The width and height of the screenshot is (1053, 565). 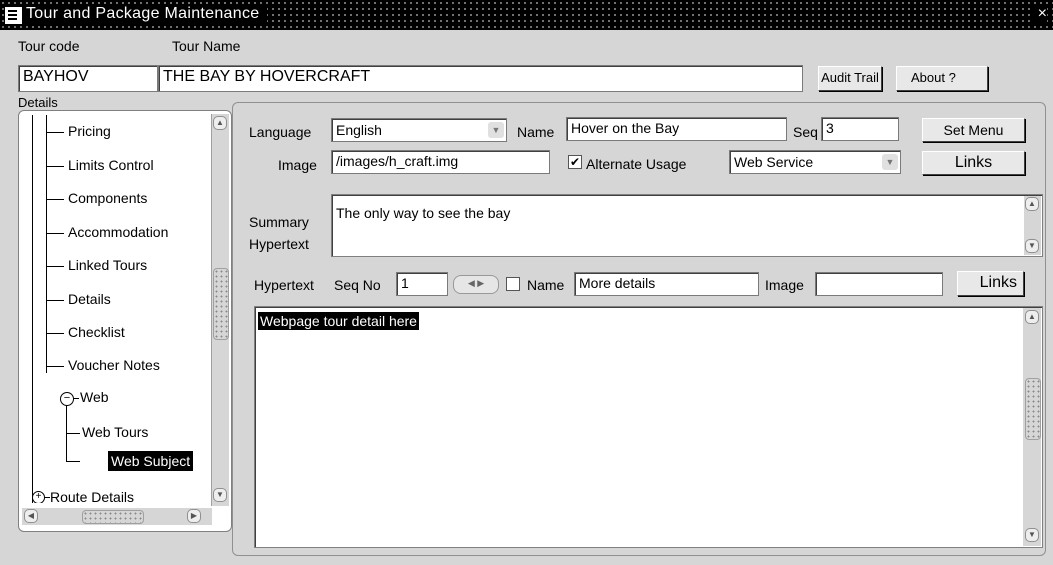 What do you see at coordinates (111, 165) in the screenshot?
I see `tree-item-limits-control: Limits Control` at bounding box center [111, 165].